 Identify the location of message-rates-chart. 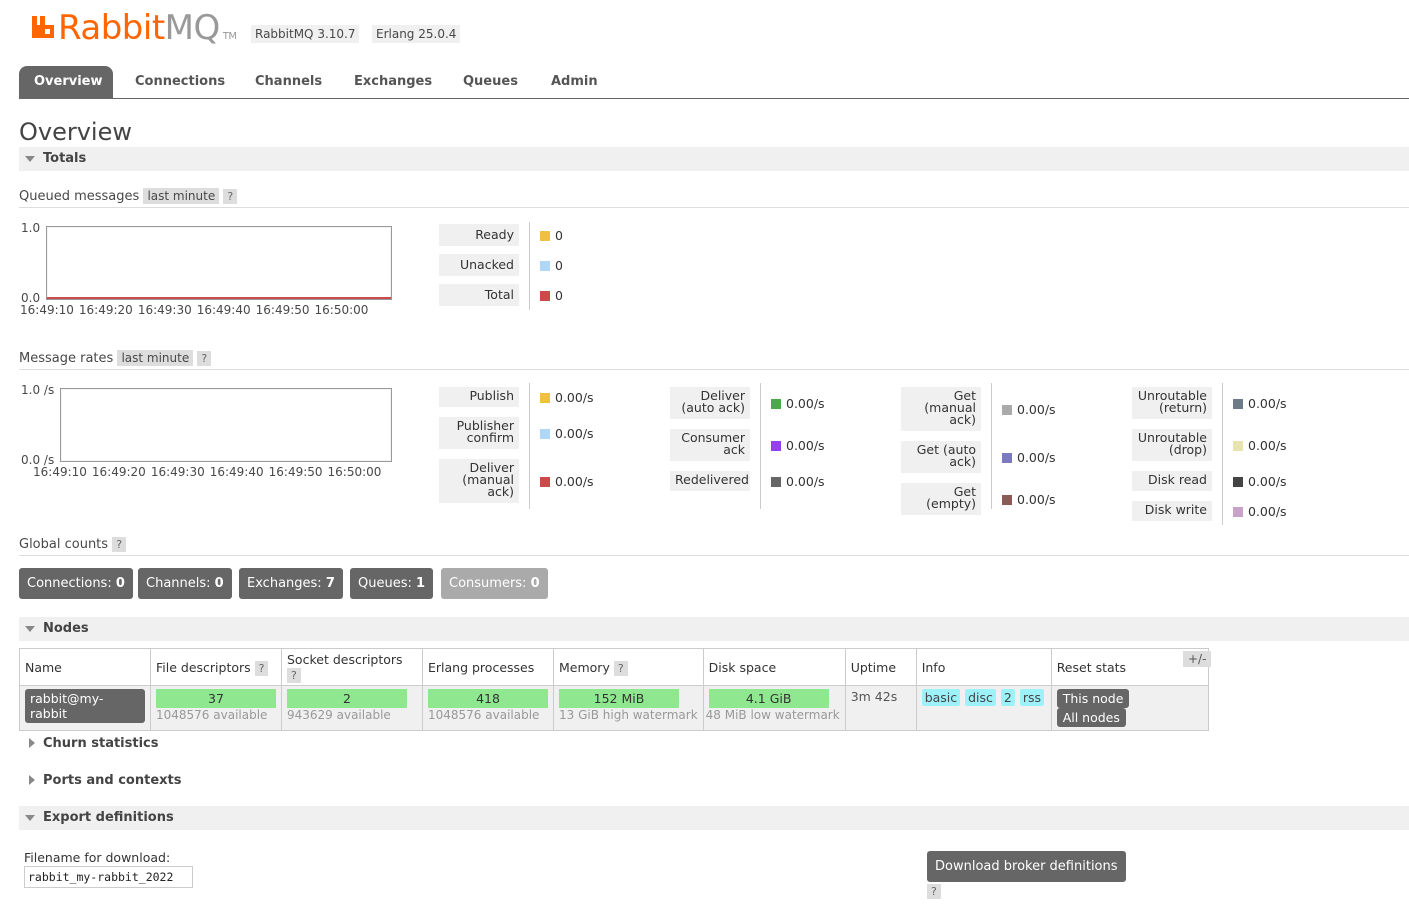
(226, 425).